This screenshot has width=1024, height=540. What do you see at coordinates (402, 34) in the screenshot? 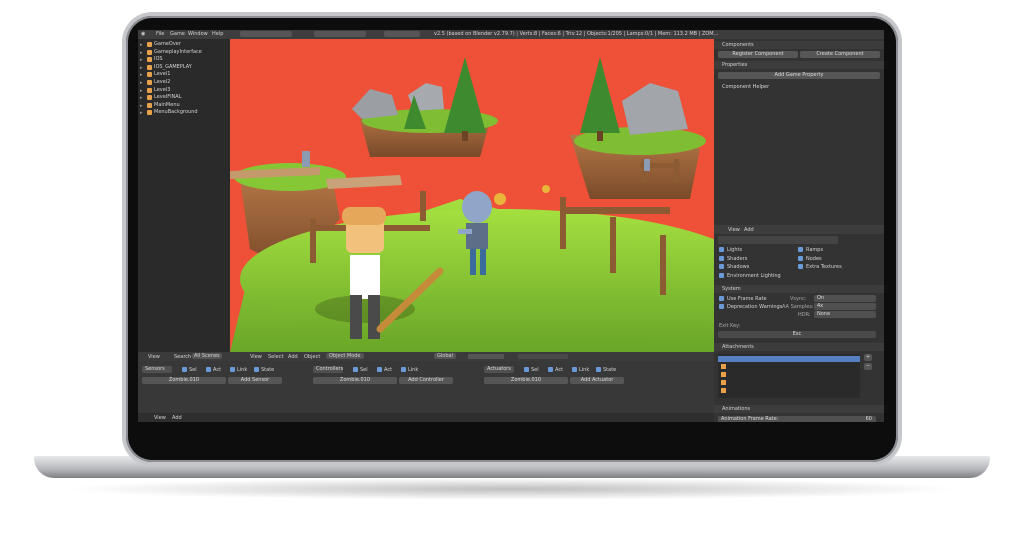
I see `engine-selector` at bounding box center [402, 34].